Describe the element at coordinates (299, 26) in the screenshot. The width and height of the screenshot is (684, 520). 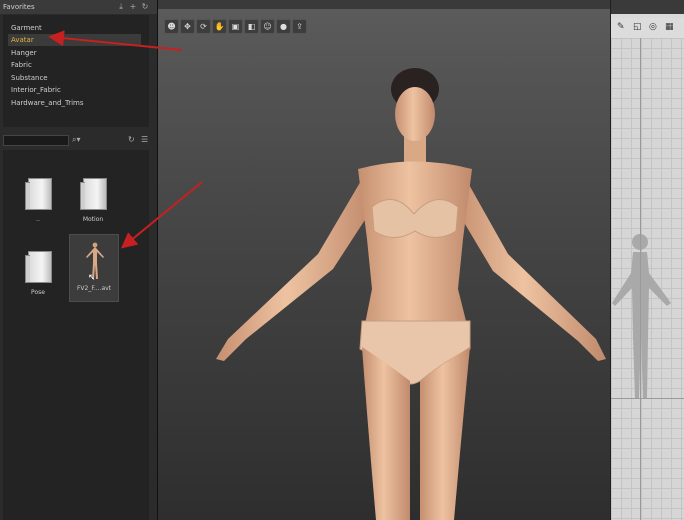
I see `export-tool-button: ⇪` at that location.